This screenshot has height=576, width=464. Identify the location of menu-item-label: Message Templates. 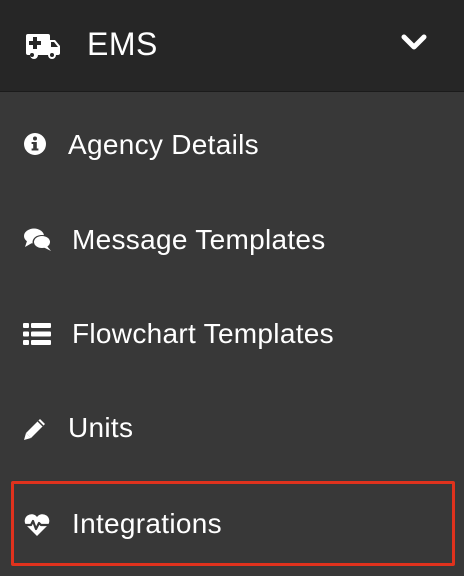
(199, 239).